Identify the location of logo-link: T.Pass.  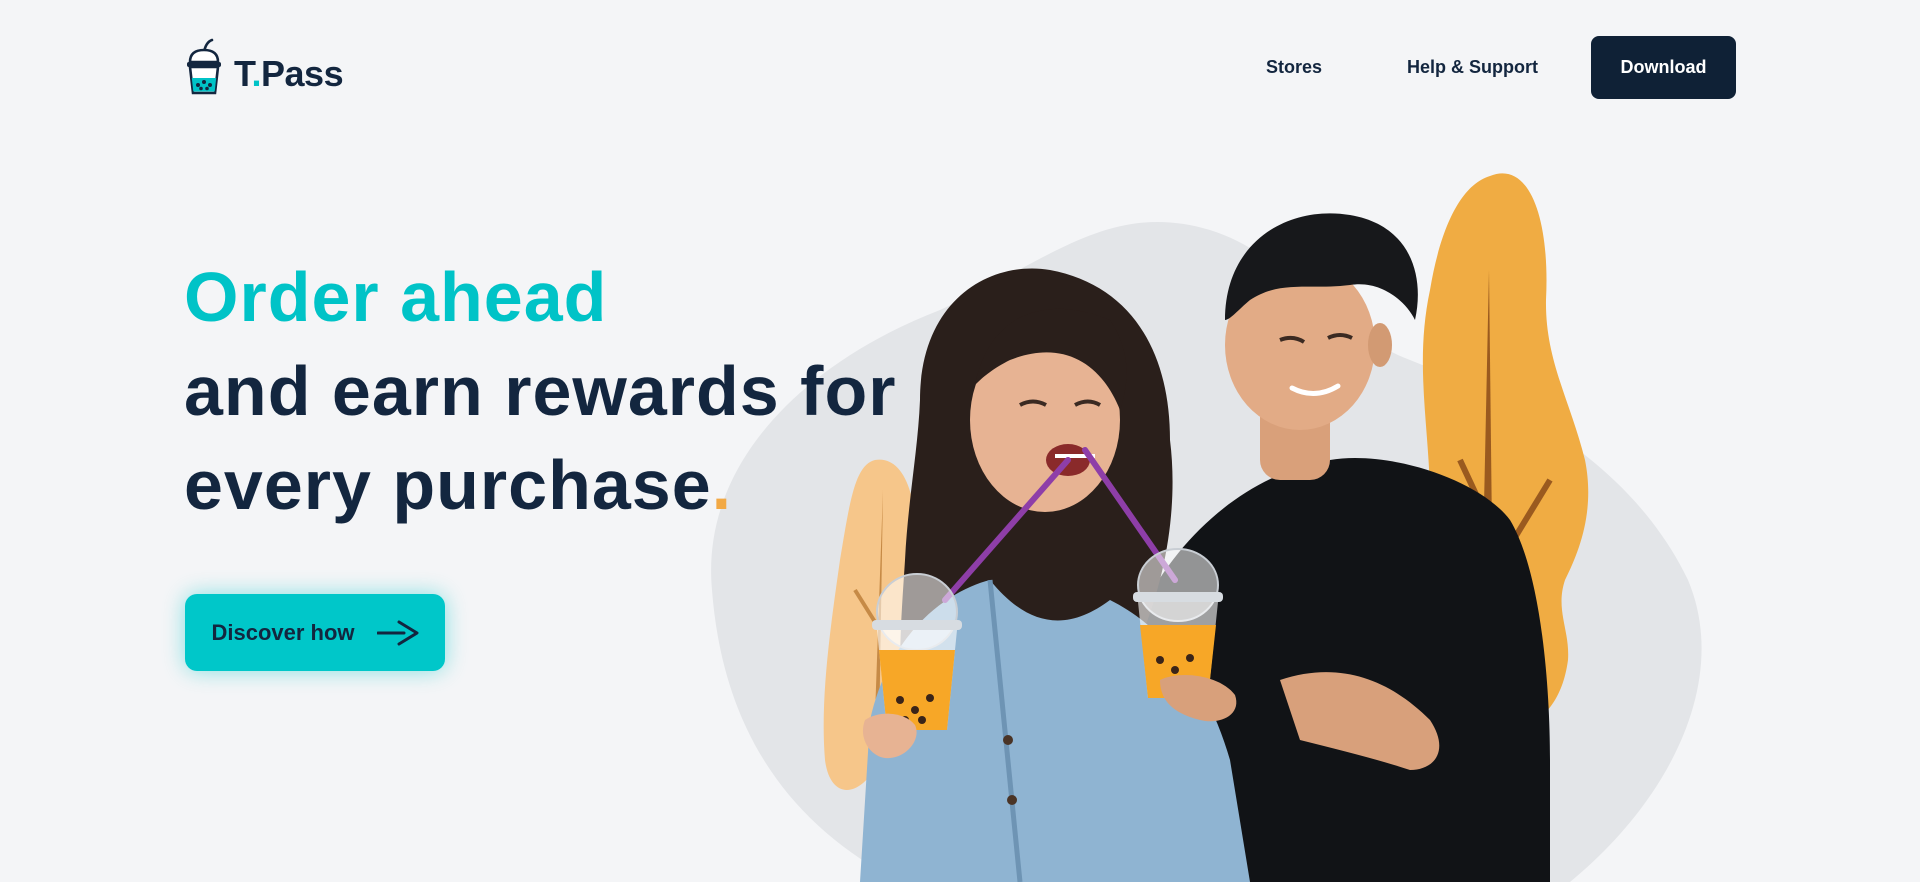
(264, 67).